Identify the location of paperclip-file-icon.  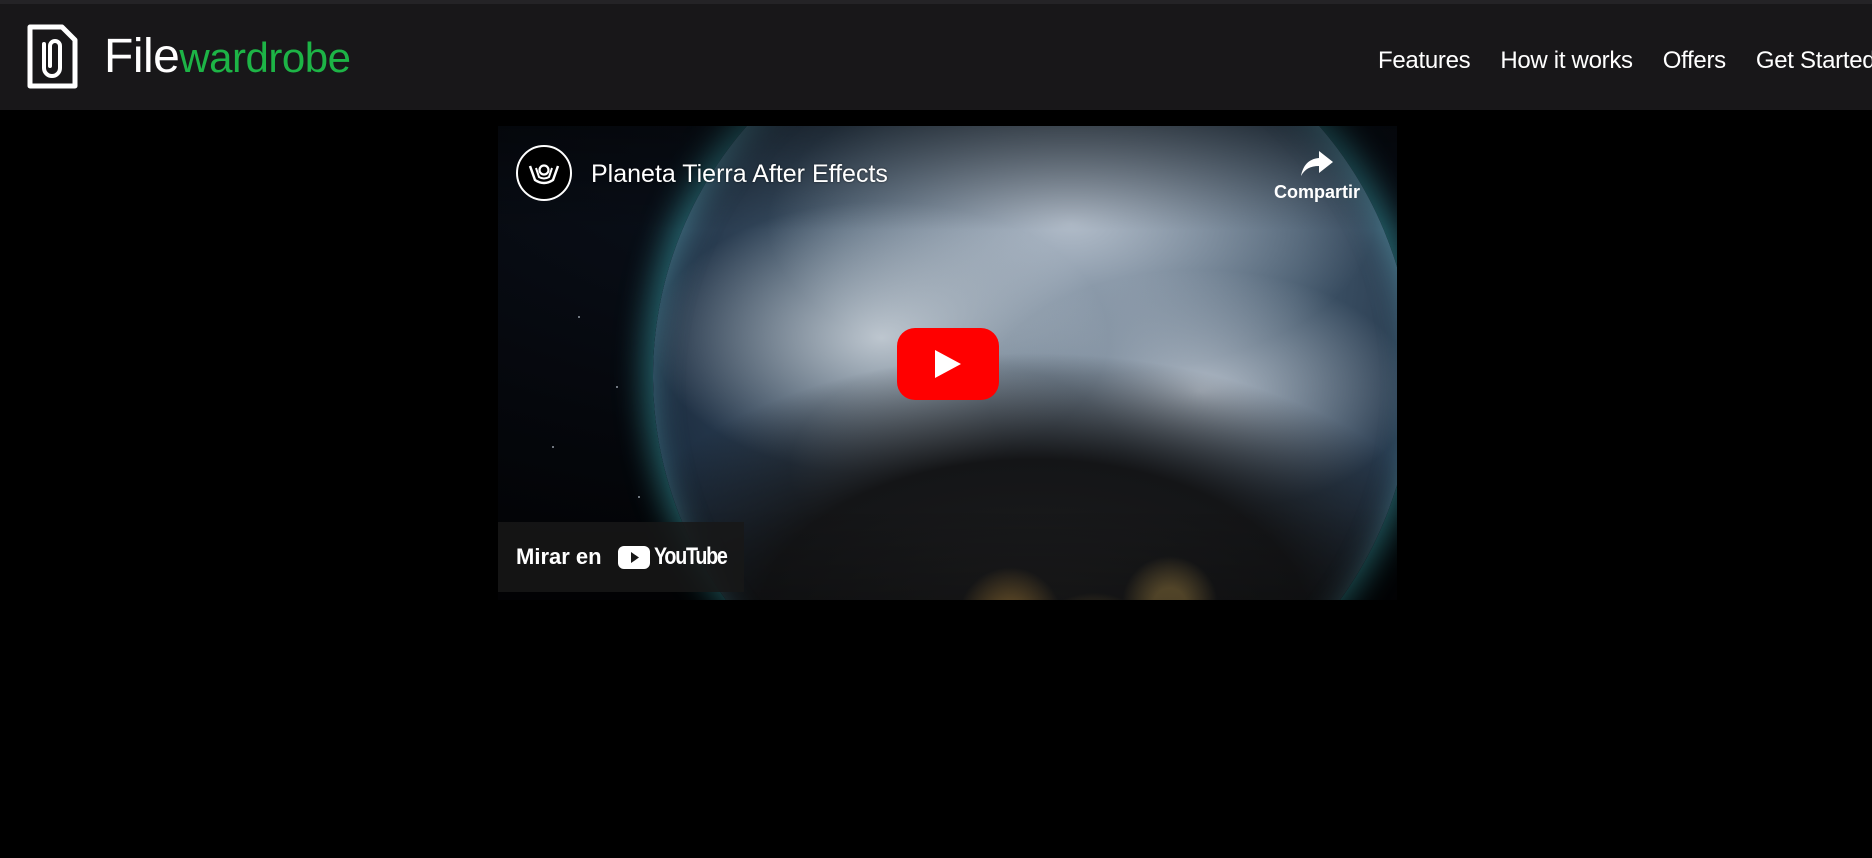
(52, 56).